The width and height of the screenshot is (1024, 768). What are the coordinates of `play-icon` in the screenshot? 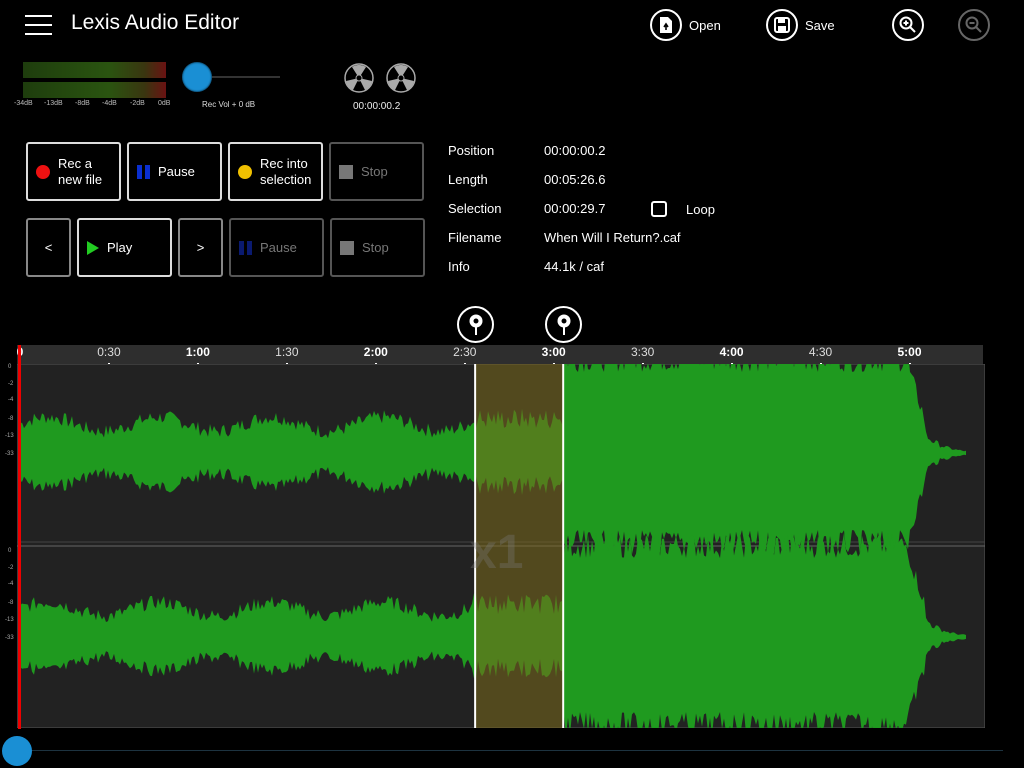 It's located at (93, 247).